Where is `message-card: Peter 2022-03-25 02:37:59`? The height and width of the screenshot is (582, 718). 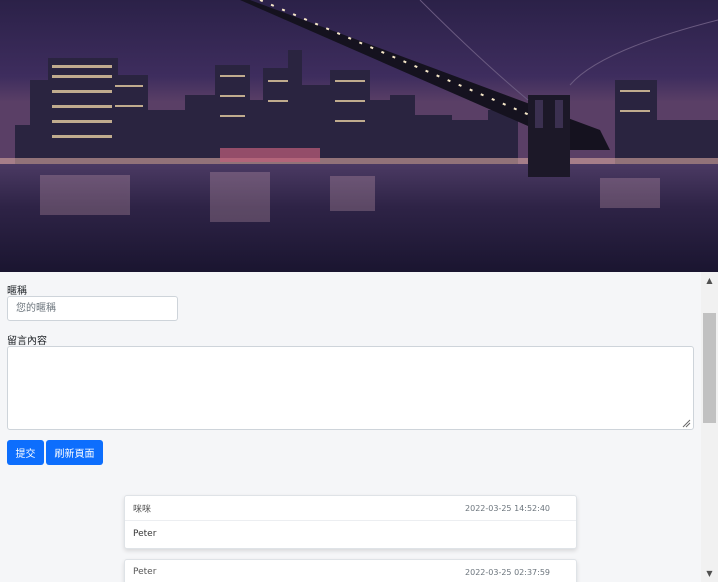
message-card: Peter 2022-03-25 02:37:59 is located at coordinates (350, 570).